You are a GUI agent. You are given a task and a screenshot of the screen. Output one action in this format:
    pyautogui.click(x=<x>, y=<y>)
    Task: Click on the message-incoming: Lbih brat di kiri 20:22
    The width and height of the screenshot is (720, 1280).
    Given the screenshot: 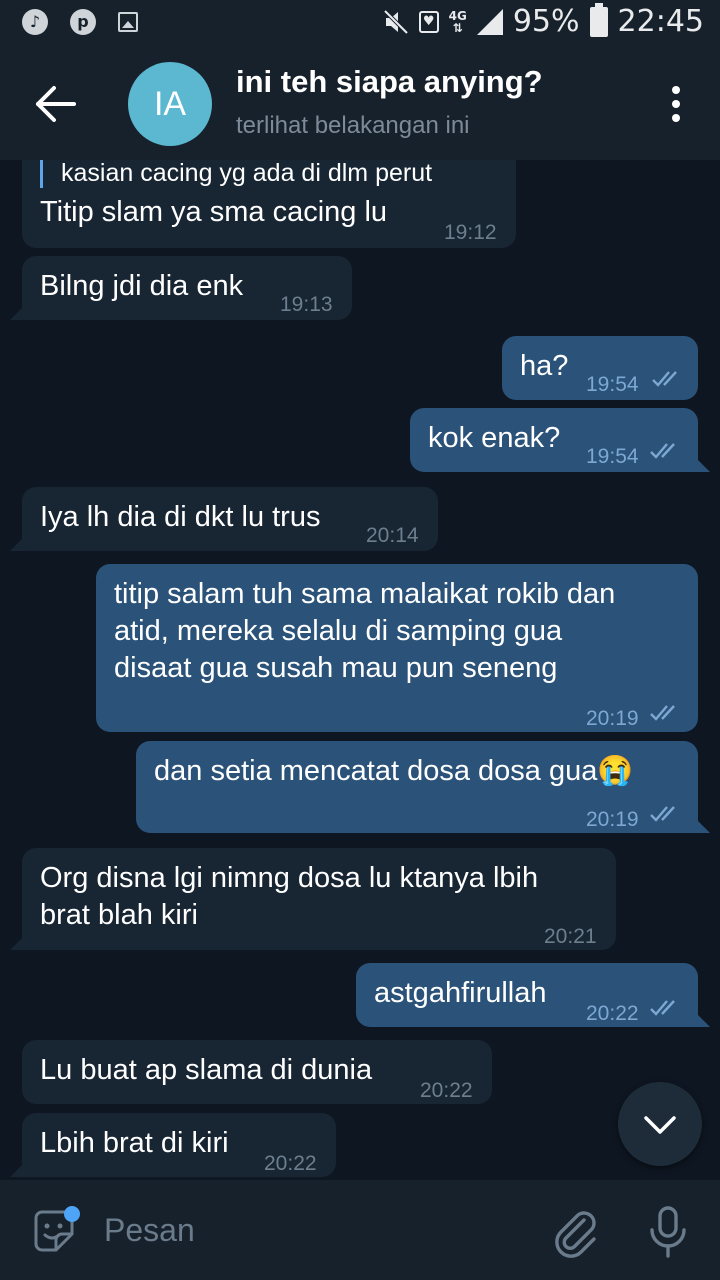 What is the action you would take?
    pyautogui.click(x=173, y=1145)
    